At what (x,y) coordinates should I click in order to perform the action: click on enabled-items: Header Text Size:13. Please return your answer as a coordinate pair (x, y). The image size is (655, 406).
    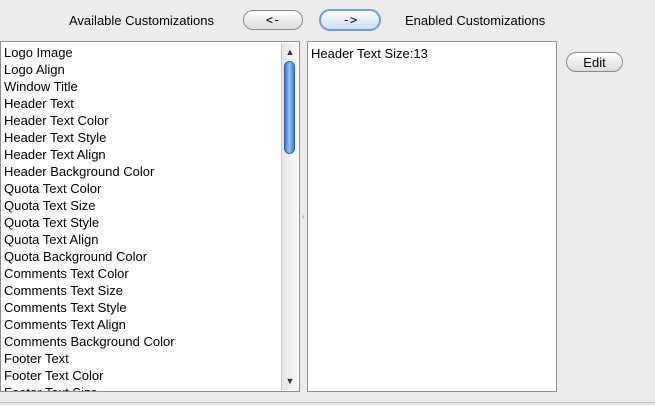
    Looking at the image, I should click on (423, 53).